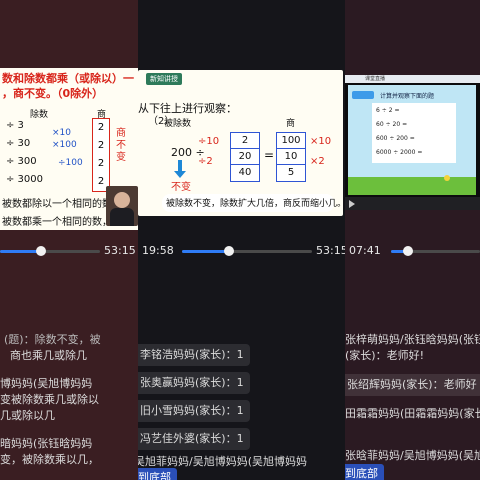 This screenshot has width=480, height=480. Describe the element at coordinates (194, 439) in the screenshot. I see `chat-message: 冯艺佳外婆(家长)：1` at that location.